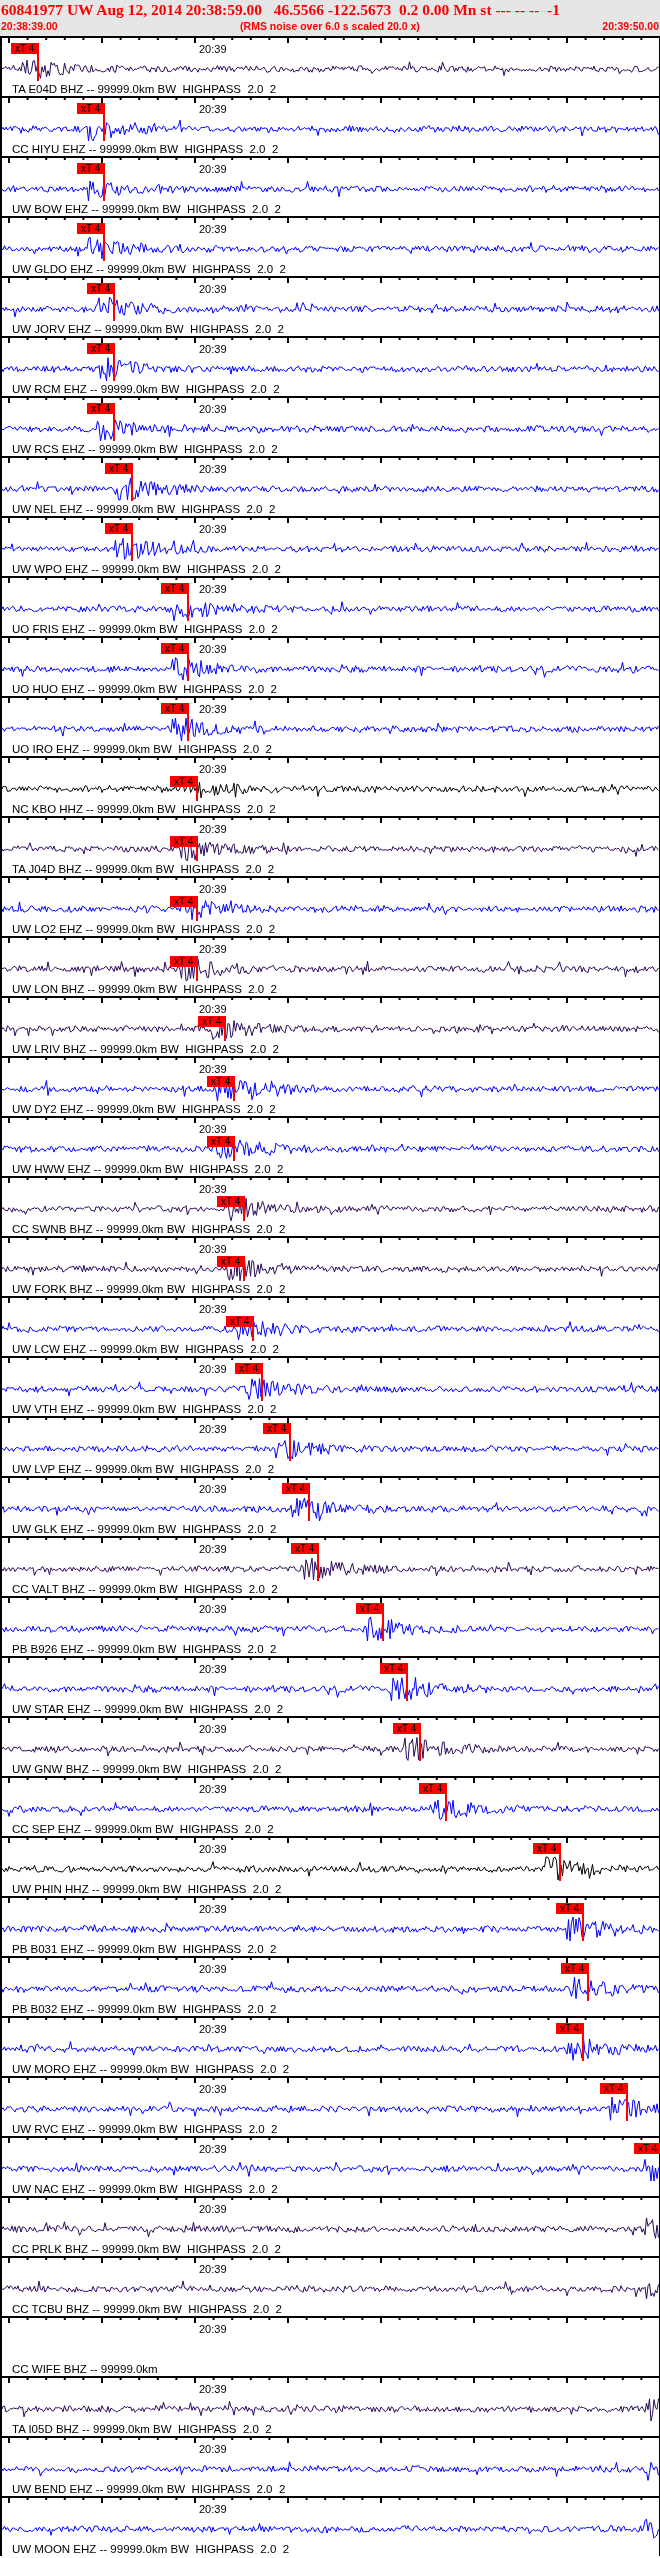 This screenshot has width=660, height=2558. Describe the element at coordinates (149, 269) in the screenshot. I see `station-label: UW GLDO EHZ -- 99999.0km BW HIGHPASS 2.0 2` at that location.